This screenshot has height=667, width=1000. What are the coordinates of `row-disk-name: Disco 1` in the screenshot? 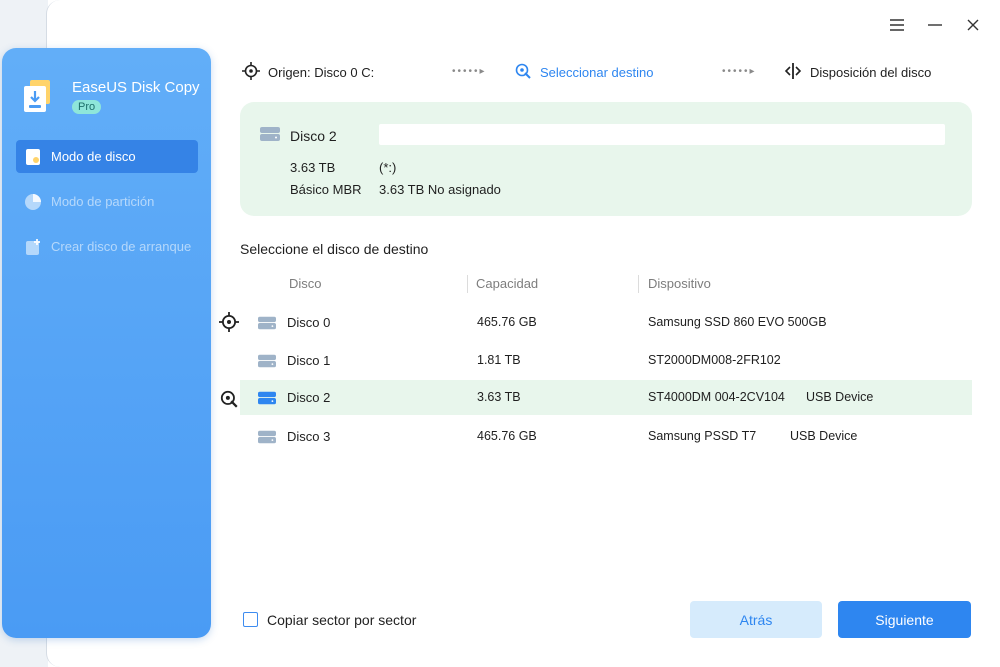 It's located at (309, 360).